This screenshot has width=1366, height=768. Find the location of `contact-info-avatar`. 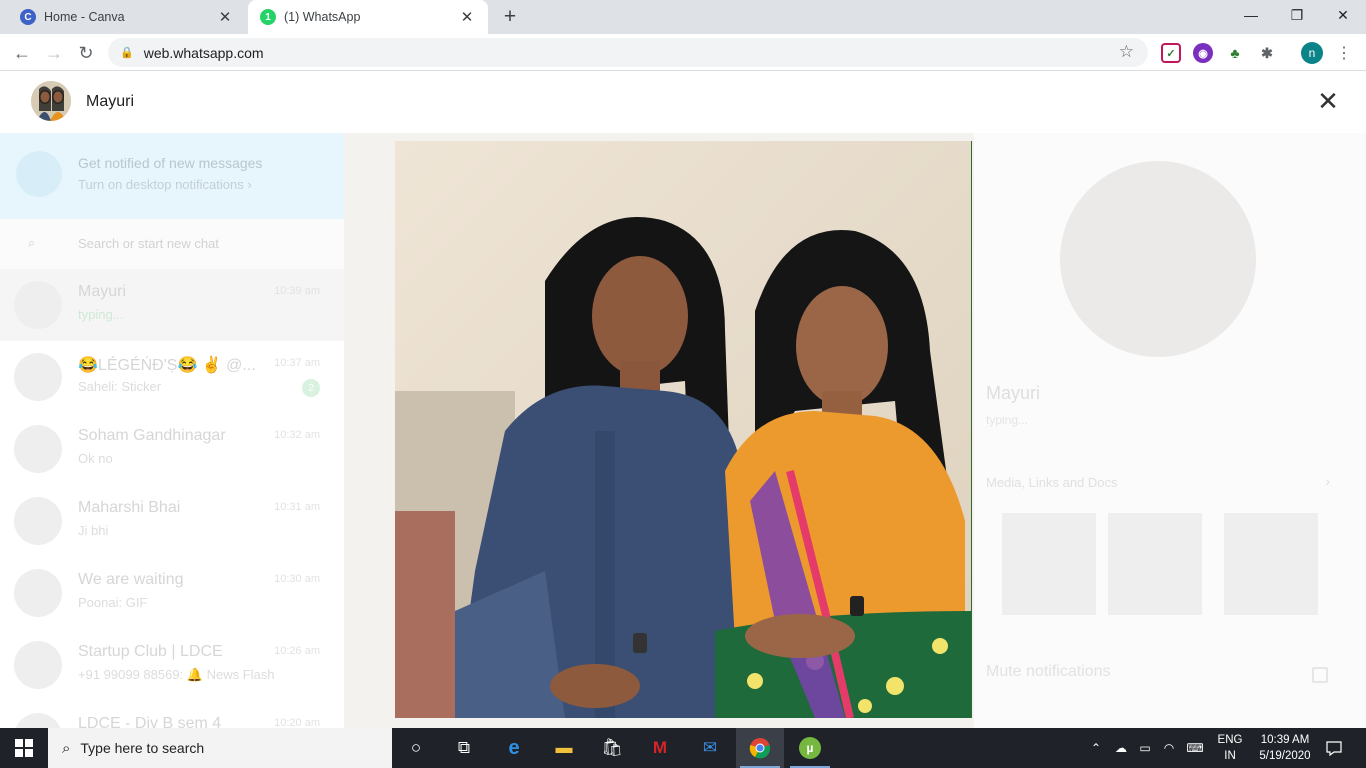

contact-info-avatar is located at coordinates (1158, 259).